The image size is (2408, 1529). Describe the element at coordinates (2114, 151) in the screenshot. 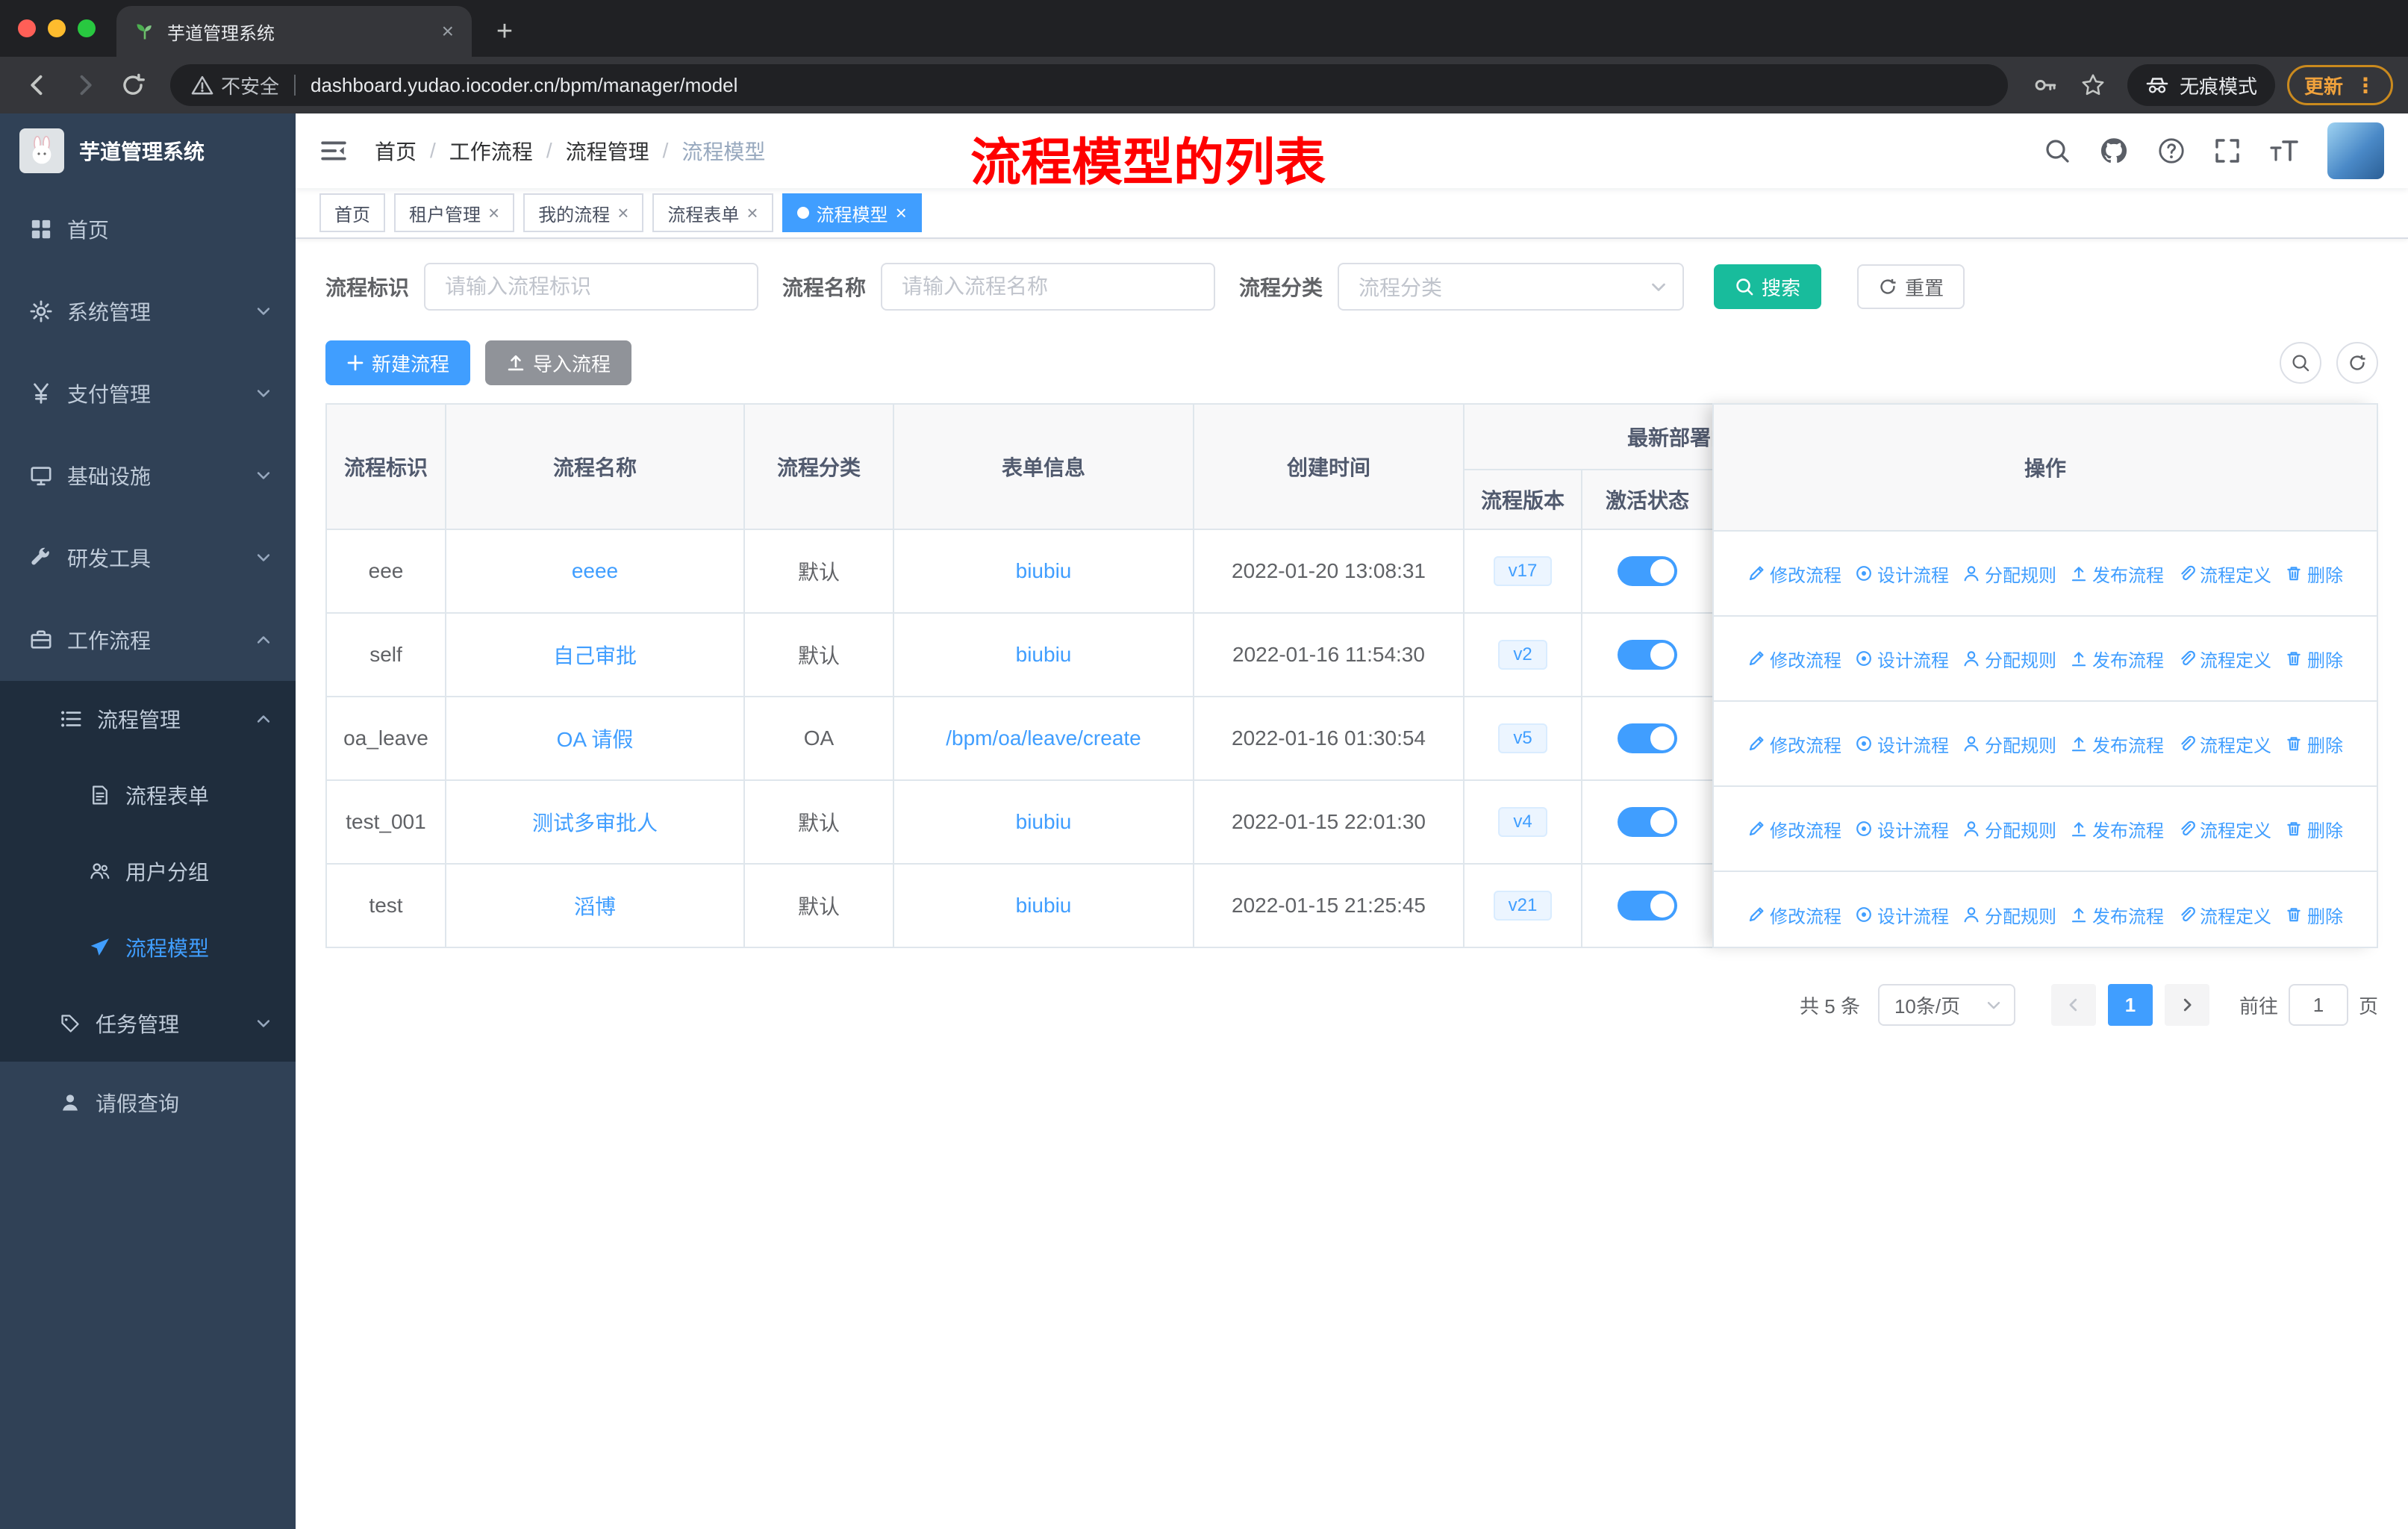

I see `github-icon` at that location.